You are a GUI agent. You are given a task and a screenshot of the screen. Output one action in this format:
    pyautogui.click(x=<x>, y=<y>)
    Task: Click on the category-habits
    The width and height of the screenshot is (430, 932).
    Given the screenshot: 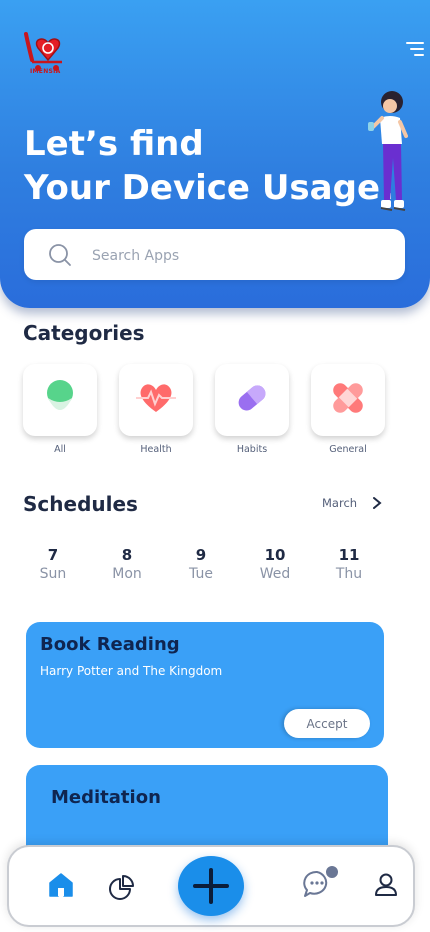 What is the action you would take?
    pyautogui.click(x=252, y=400)
    